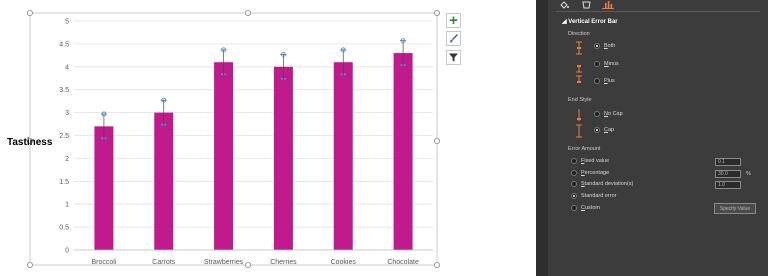  What do you see at coordinates (728, 185) in the screenshot?
I see `standard-deviation-input: 1.0` at bounding box center [728, 185].